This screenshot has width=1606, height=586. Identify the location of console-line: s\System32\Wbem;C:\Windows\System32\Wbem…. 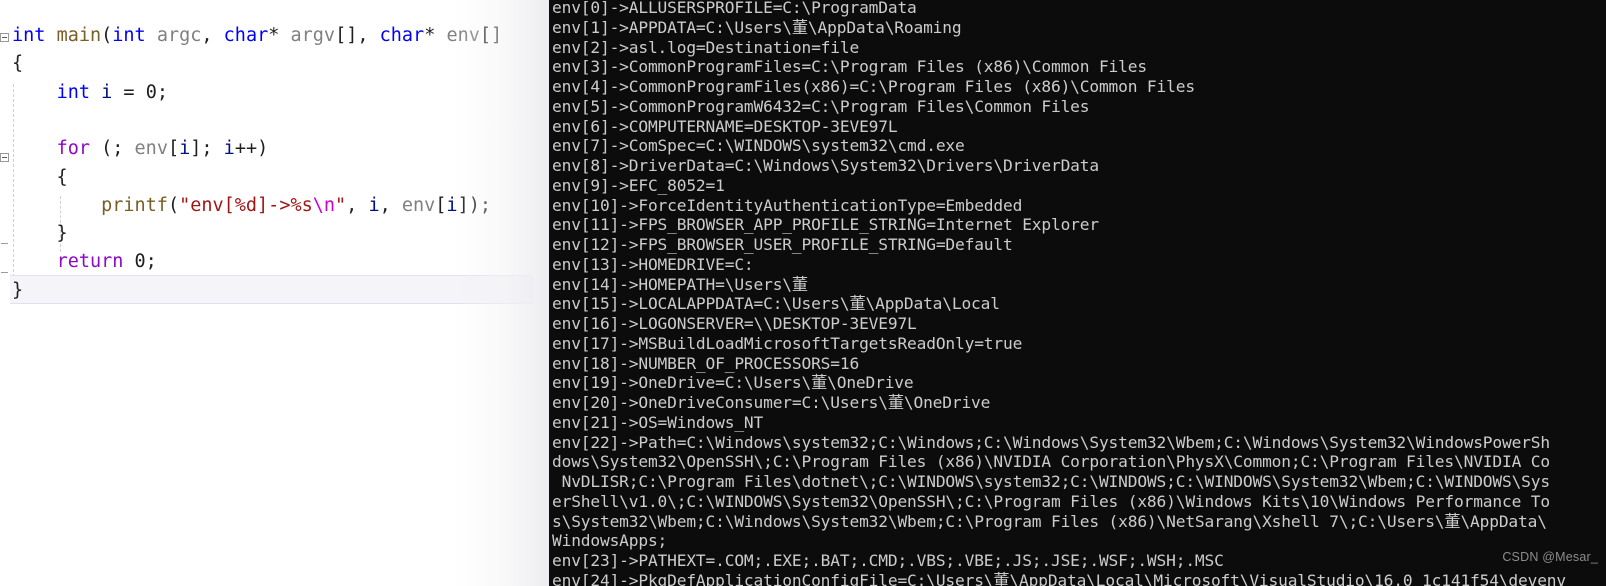
(1049, 521).